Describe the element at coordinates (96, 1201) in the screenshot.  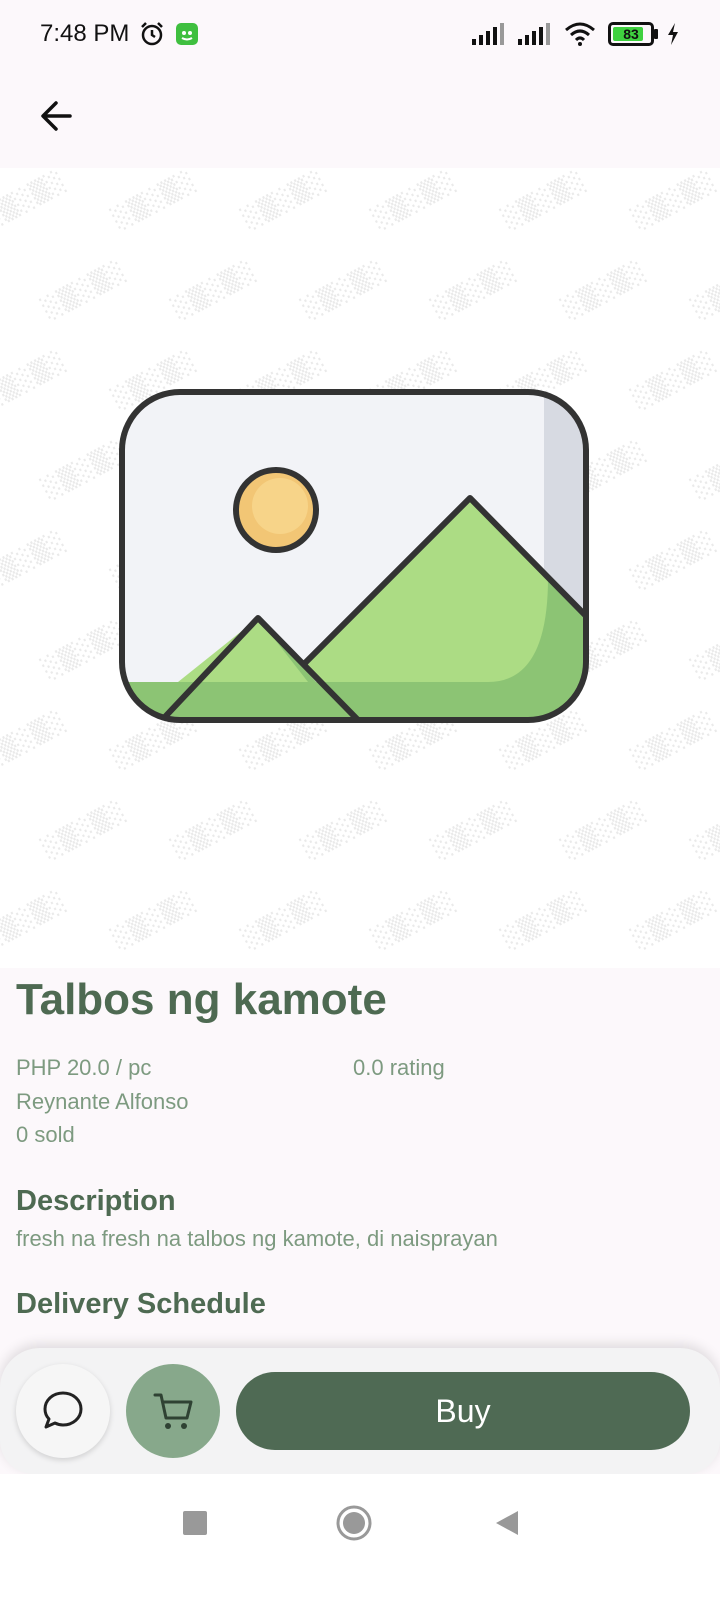
I see `description-heading: Description` at that location.